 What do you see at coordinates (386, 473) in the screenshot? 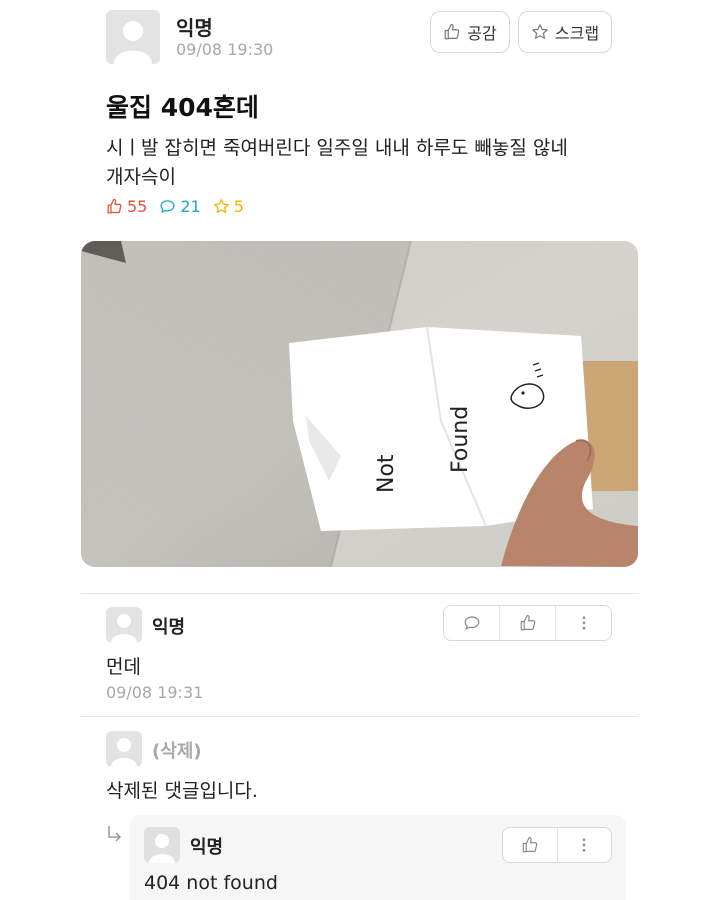
I see `note-text-not: Not` at bounding box center [386, 473].